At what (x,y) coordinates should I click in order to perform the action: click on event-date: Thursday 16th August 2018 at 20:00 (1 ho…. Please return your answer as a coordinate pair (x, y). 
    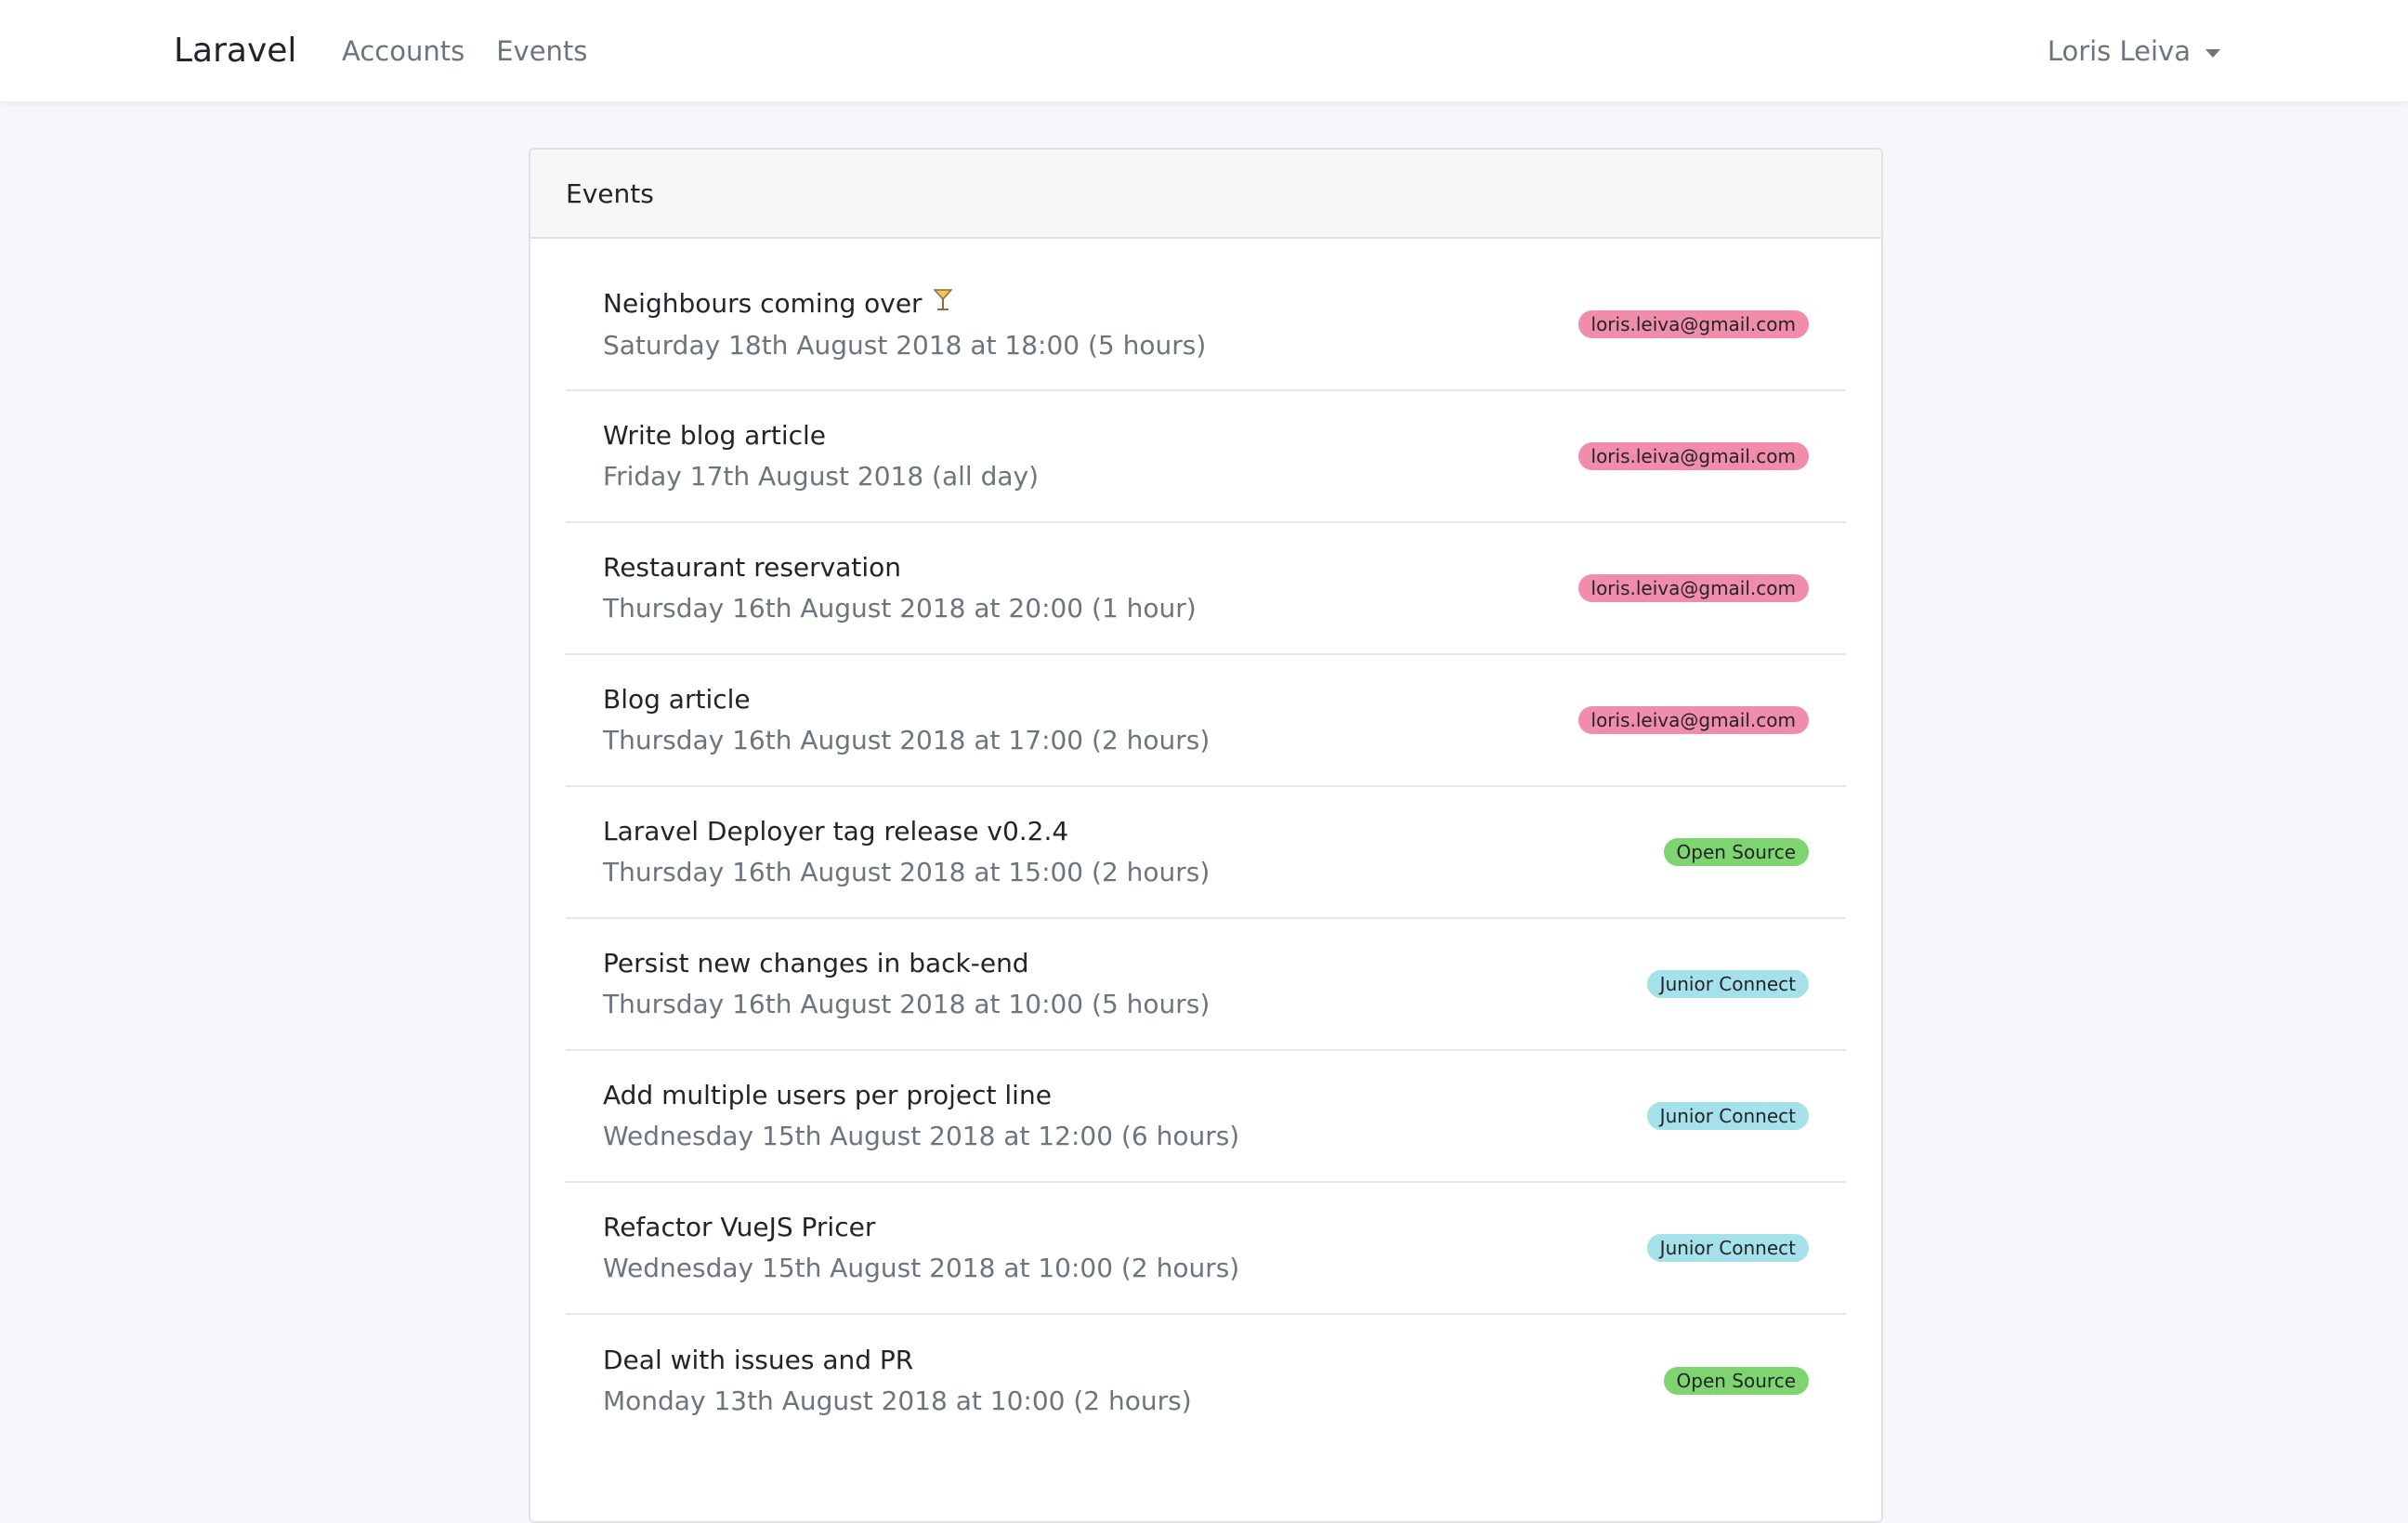
    Looking at the image, I should click on (900, 609).